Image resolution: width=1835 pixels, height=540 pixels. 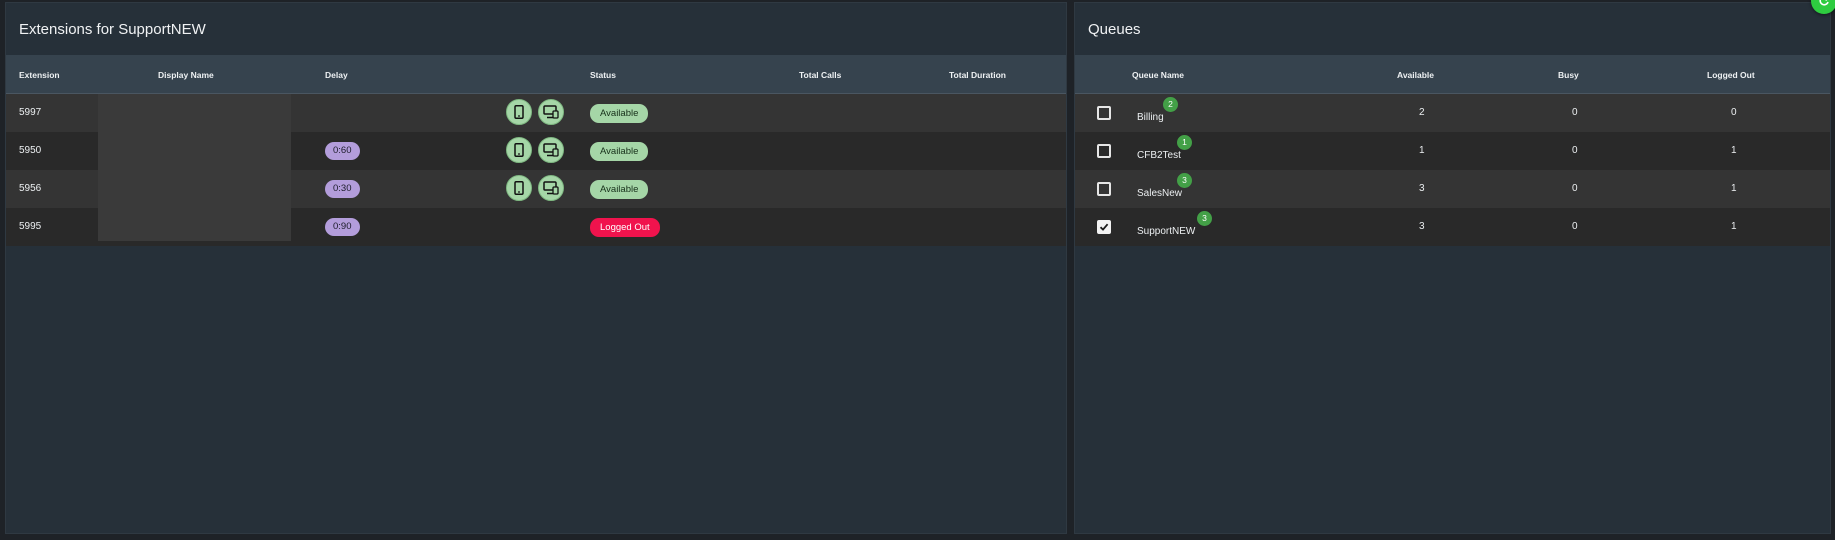 What do you see at coordinates (186, 75) in the screenshot?
I see `column-header-display-name: Display Name` at bounding box center [186, 75].